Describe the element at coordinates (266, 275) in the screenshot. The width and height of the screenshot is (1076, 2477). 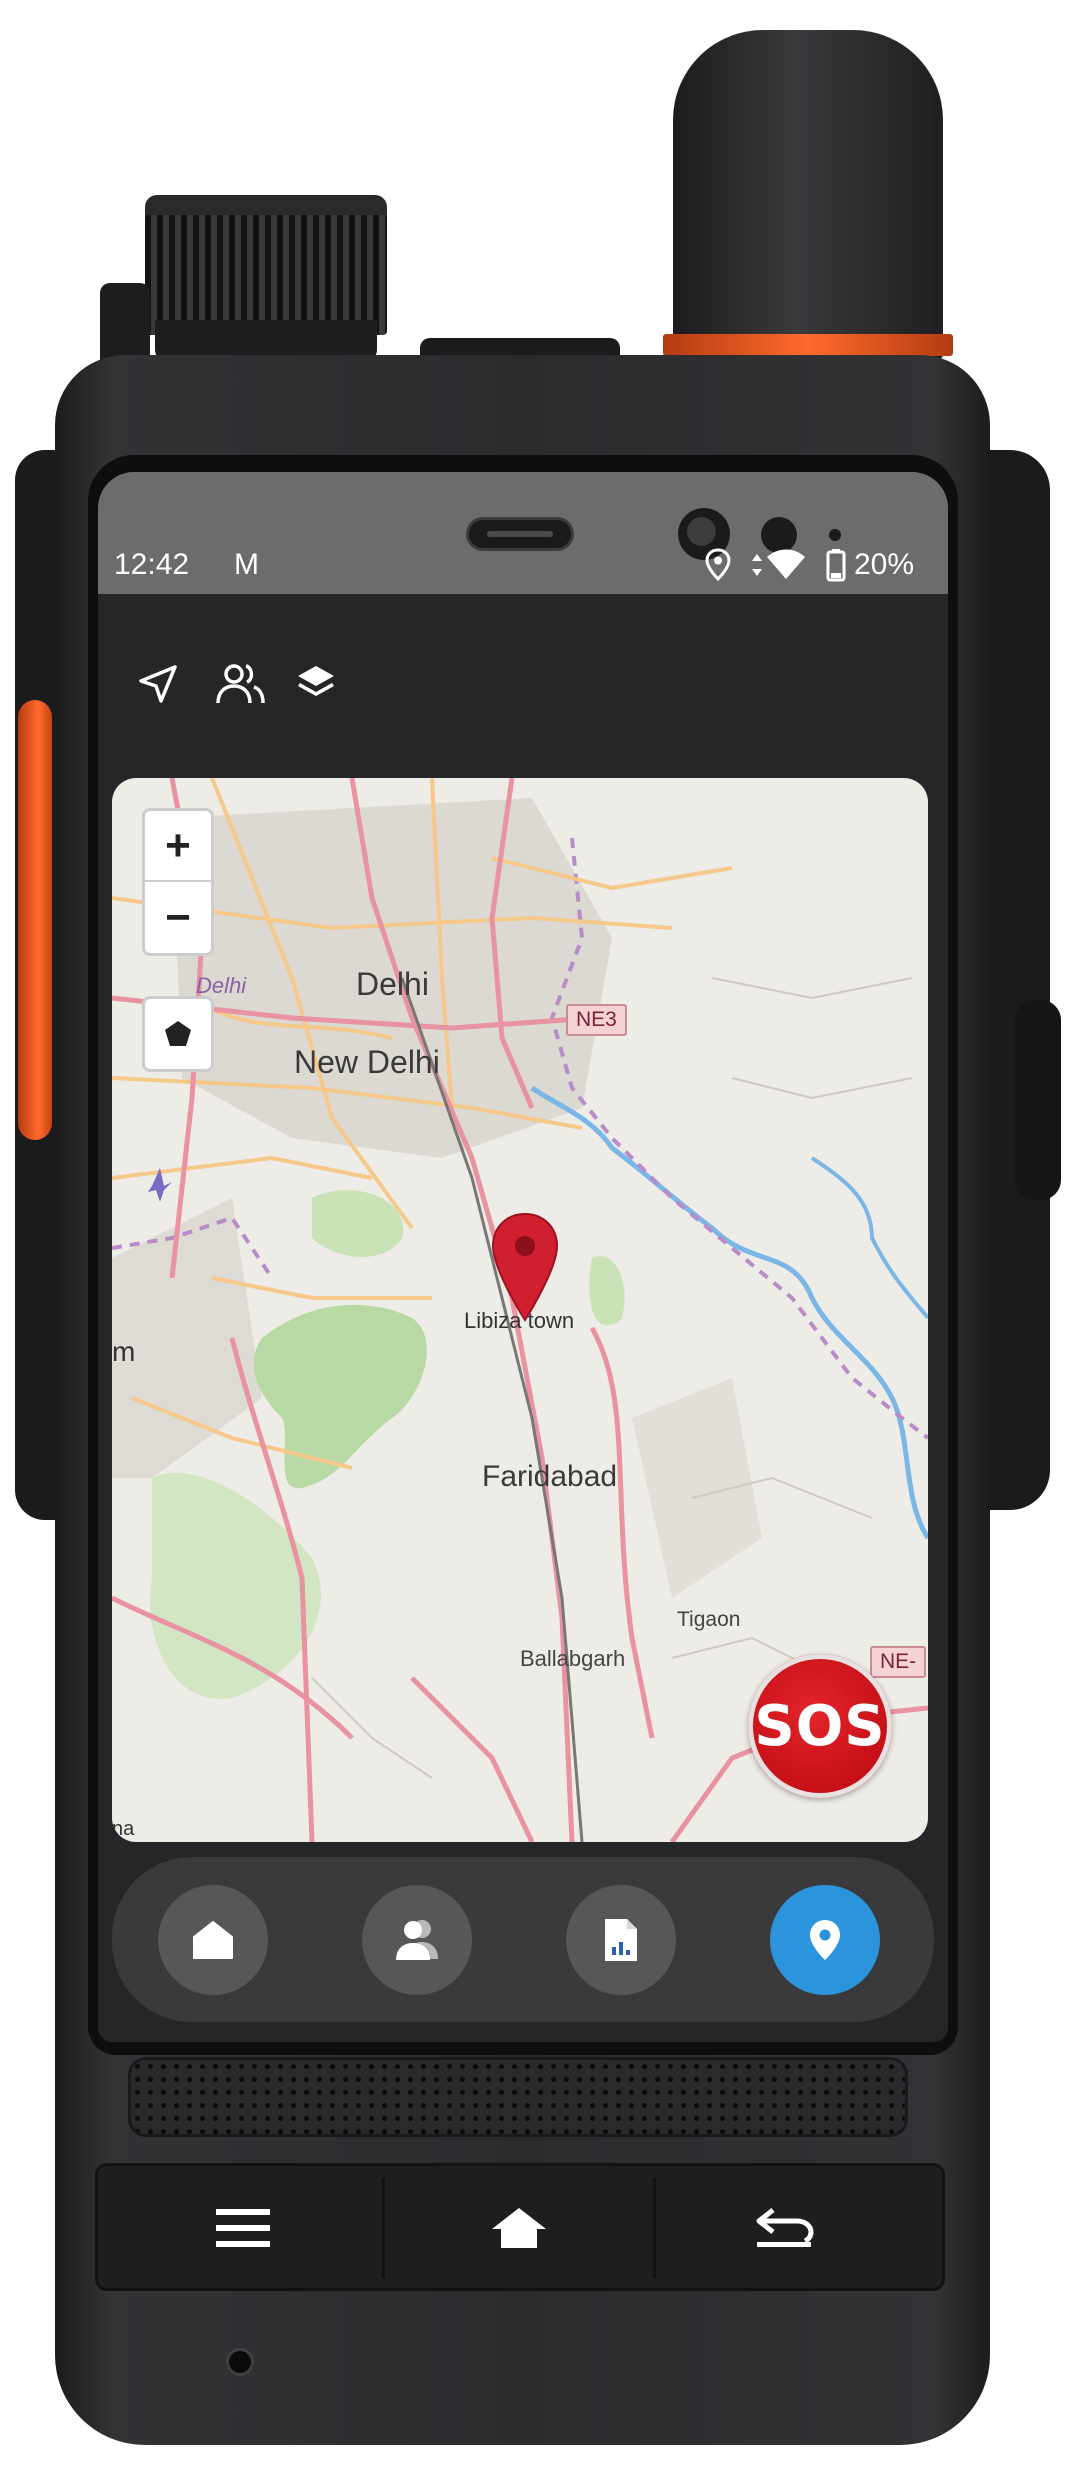
I see `volume-knob` at that location.